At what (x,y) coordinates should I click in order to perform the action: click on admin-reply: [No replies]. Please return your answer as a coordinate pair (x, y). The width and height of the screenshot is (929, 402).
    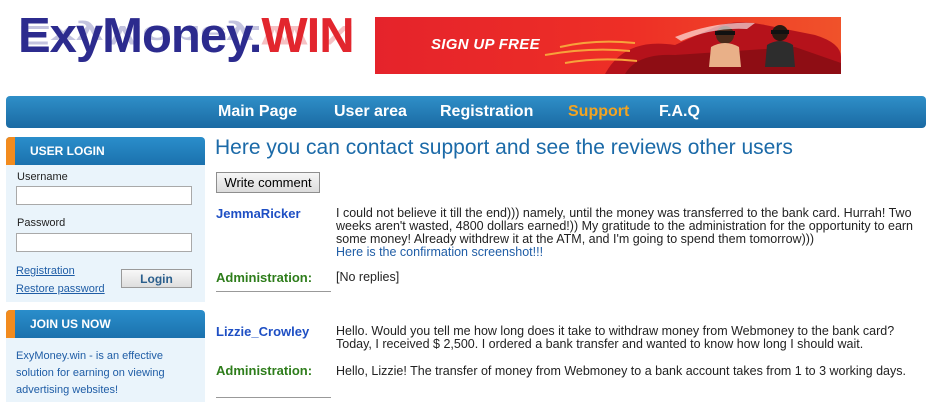
    Looking at the image, I should click on (368, 277).